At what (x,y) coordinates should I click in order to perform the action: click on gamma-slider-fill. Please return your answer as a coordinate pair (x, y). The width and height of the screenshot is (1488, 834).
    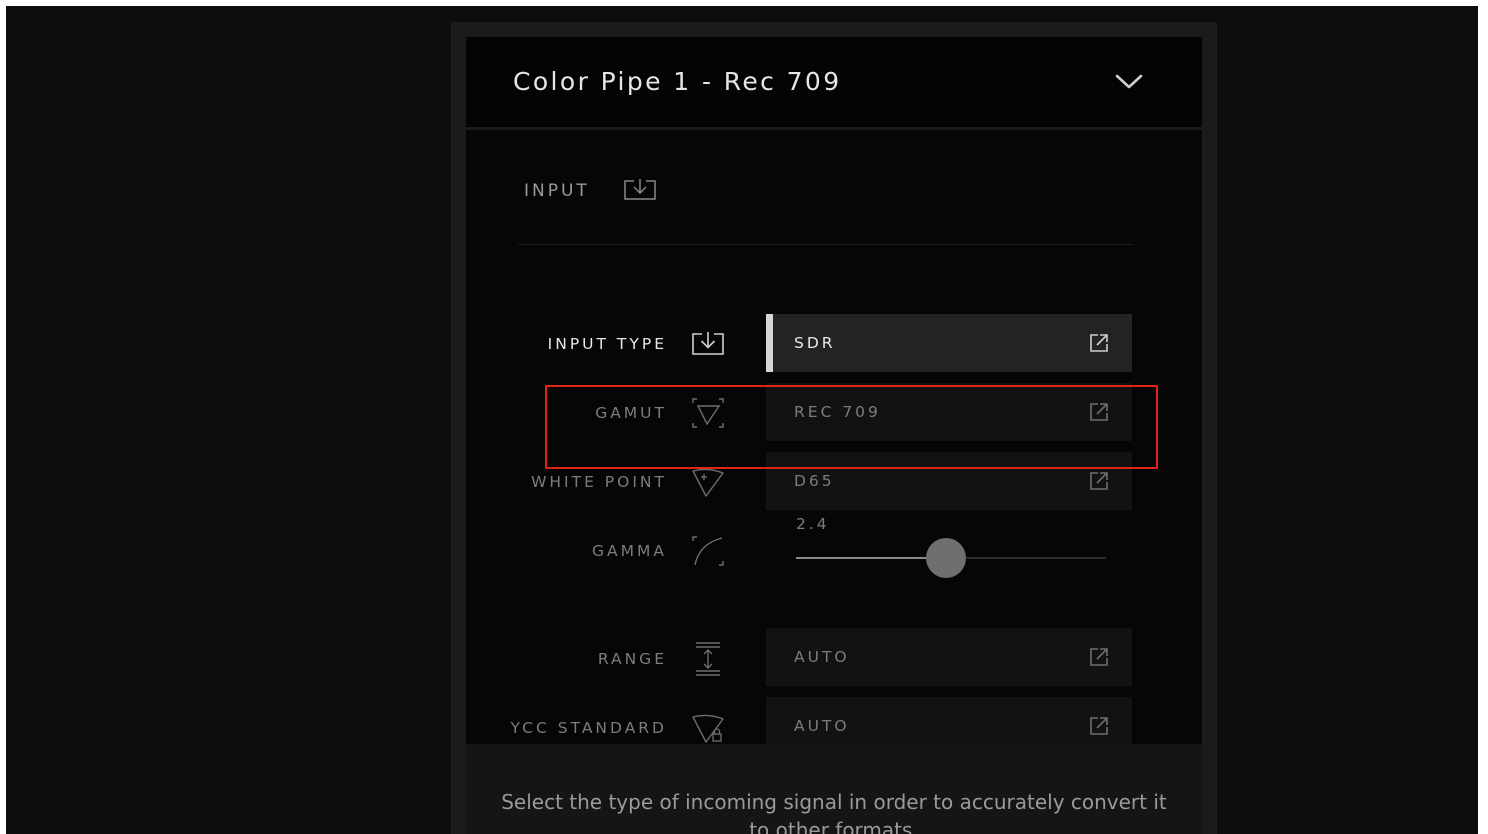
    Looking at the image, I should click on (871, 558).